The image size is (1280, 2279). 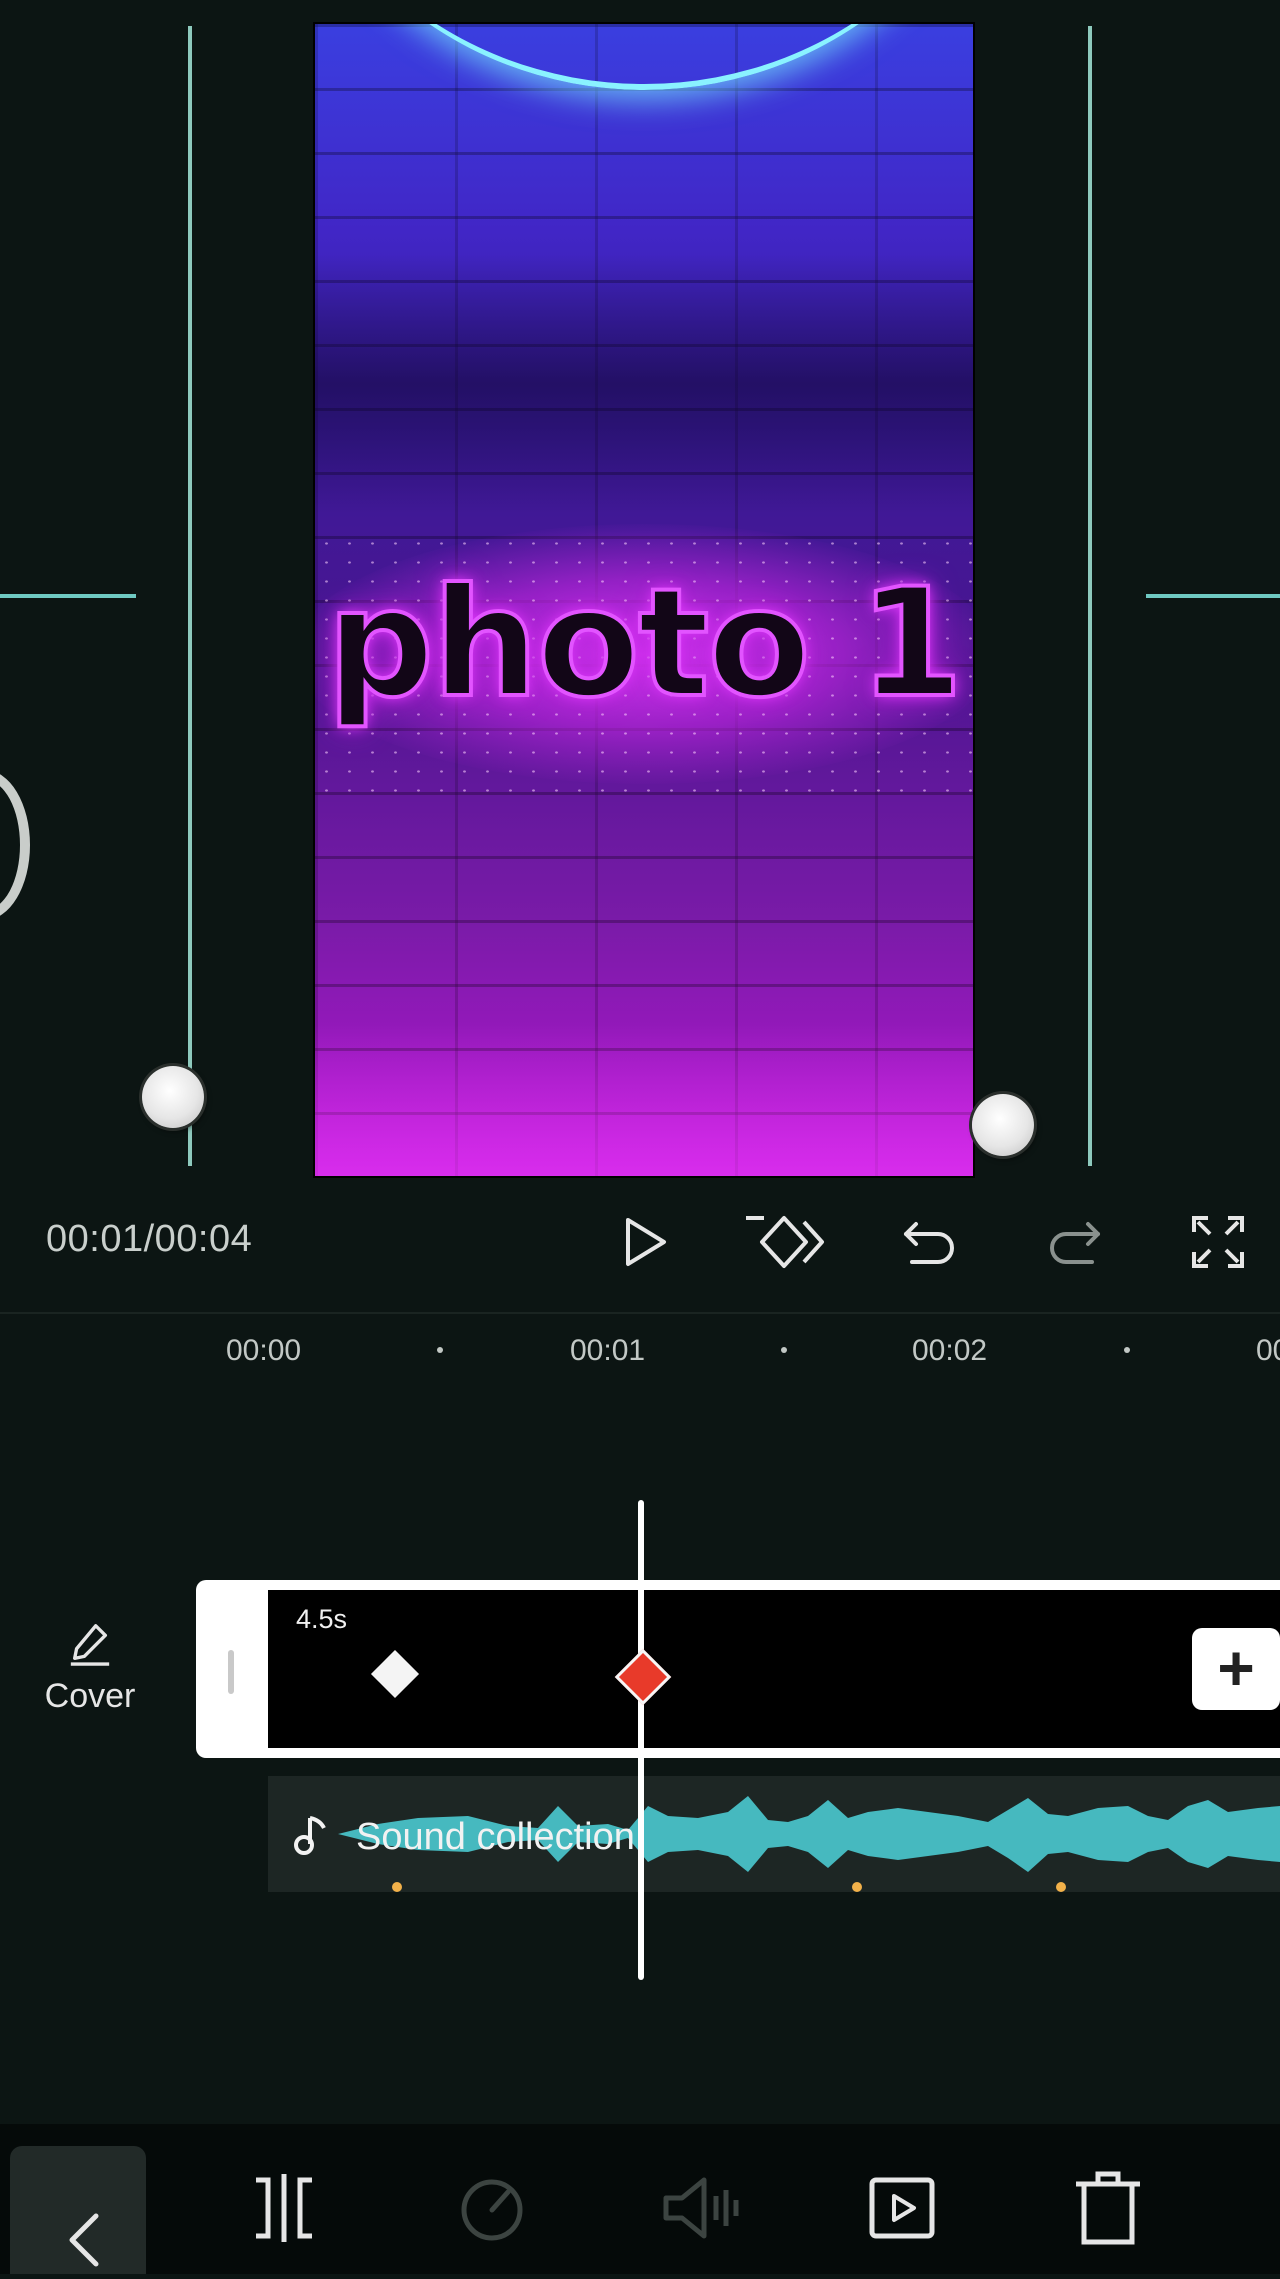 What do you see at coordinates (322, 1619) in the screenshot?
I see `clip-duration: 4.5s` at bounding box center [322, 1619].